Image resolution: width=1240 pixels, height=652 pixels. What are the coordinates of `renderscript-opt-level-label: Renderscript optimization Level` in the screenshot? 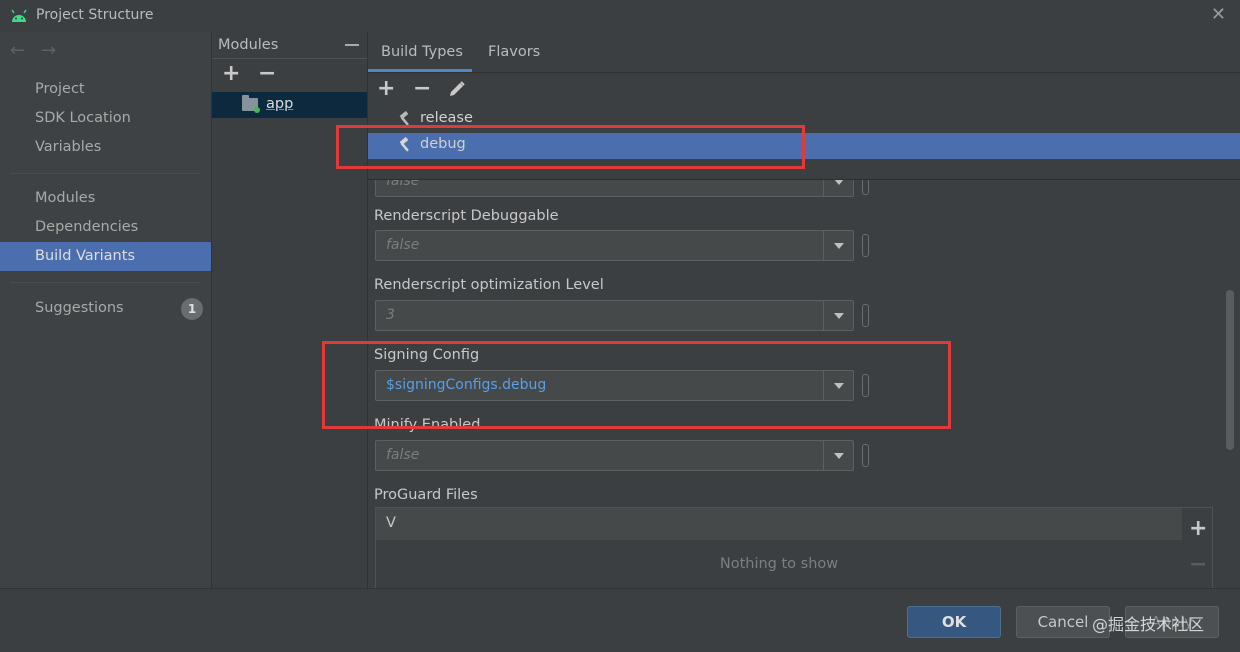 It's located at (489, 285).